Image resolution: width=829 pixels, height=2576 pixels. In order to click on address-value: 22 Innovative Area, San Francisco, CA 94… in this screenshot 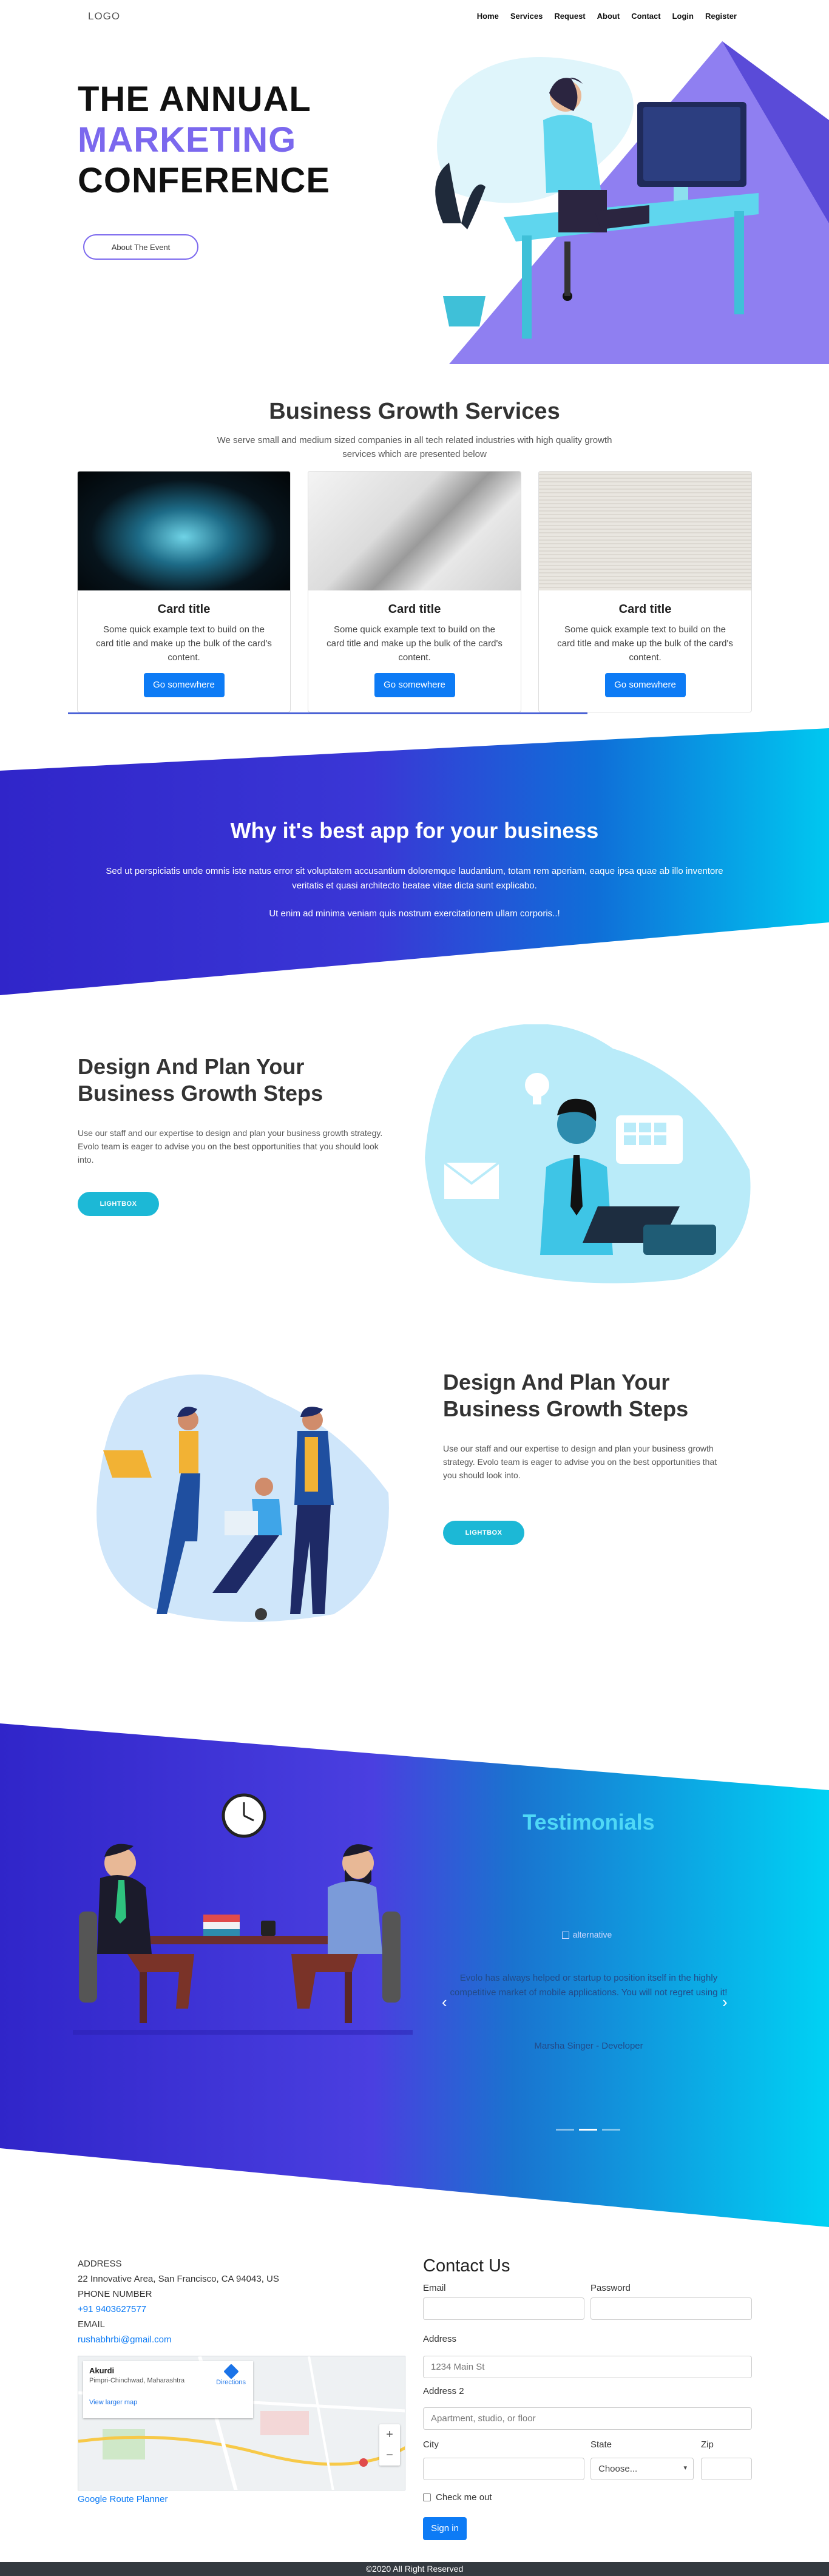, I will do `click(178, 2279)`.